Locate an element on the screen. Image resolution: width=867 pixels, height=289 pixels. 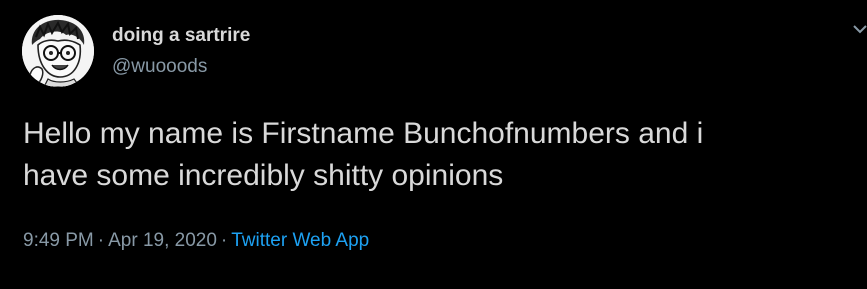
tweet-meta: 9:49 PM · Apr 19, 2020 · Twitter Web App is located at coordinates (196, 241).